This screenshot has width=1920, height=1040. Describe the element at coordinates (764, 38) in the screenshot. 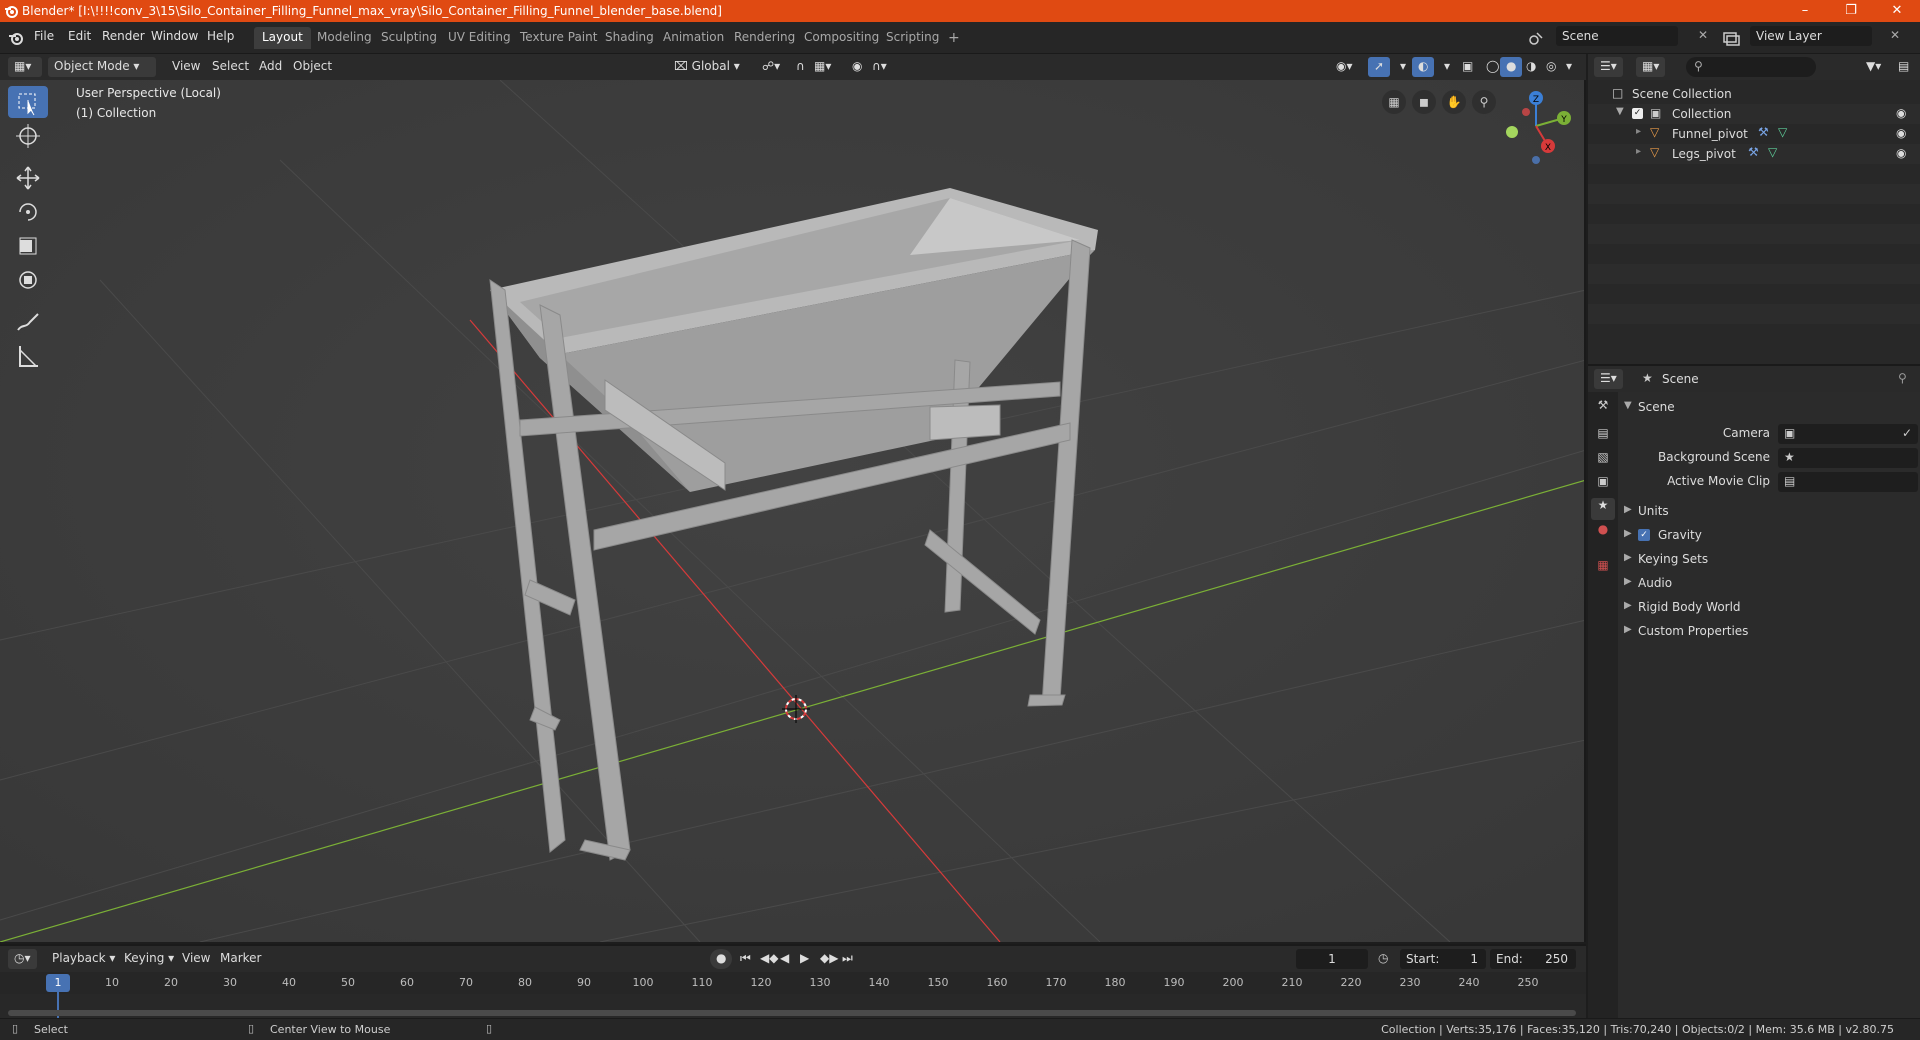

I see `tab-rendering: Rendering` at that location.